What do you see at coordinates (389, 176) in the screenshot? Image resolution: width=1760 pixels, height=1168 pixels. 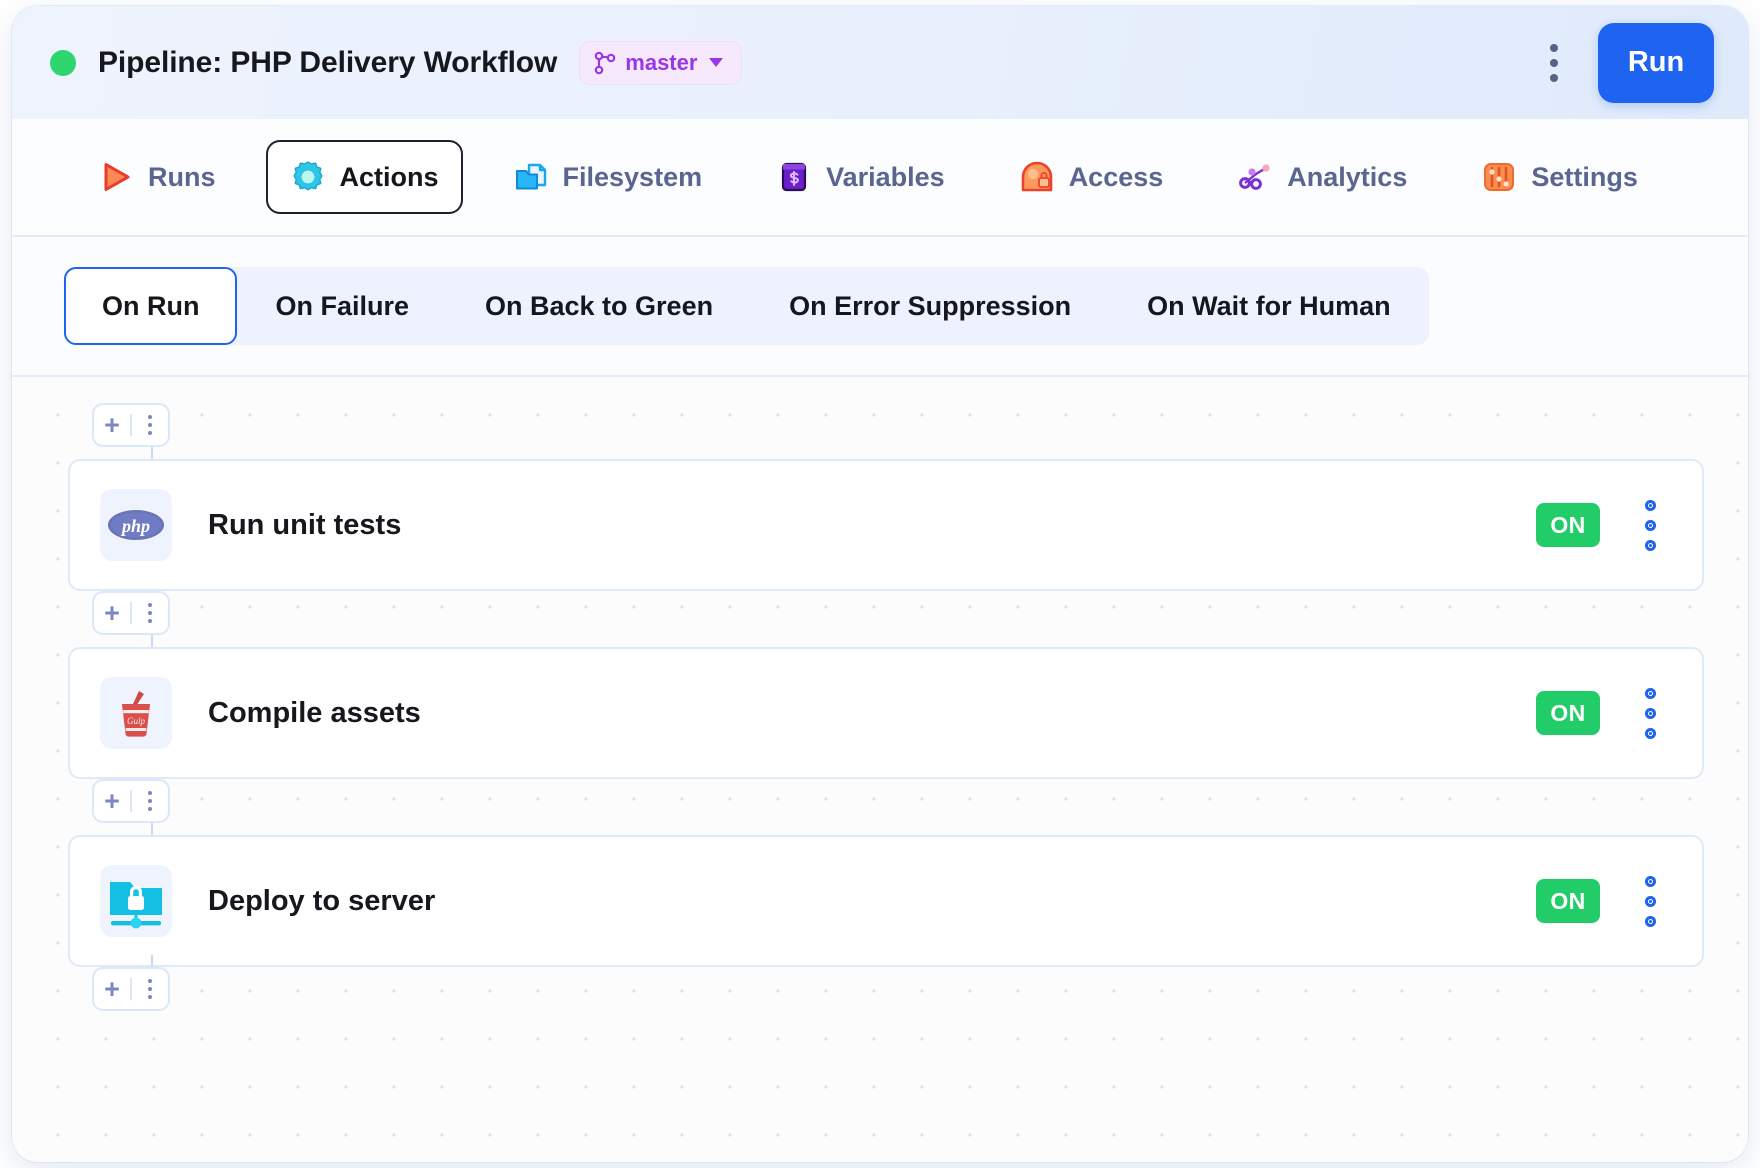 I see `nav-label-actions: Actions` at bounding box center [389, 176].